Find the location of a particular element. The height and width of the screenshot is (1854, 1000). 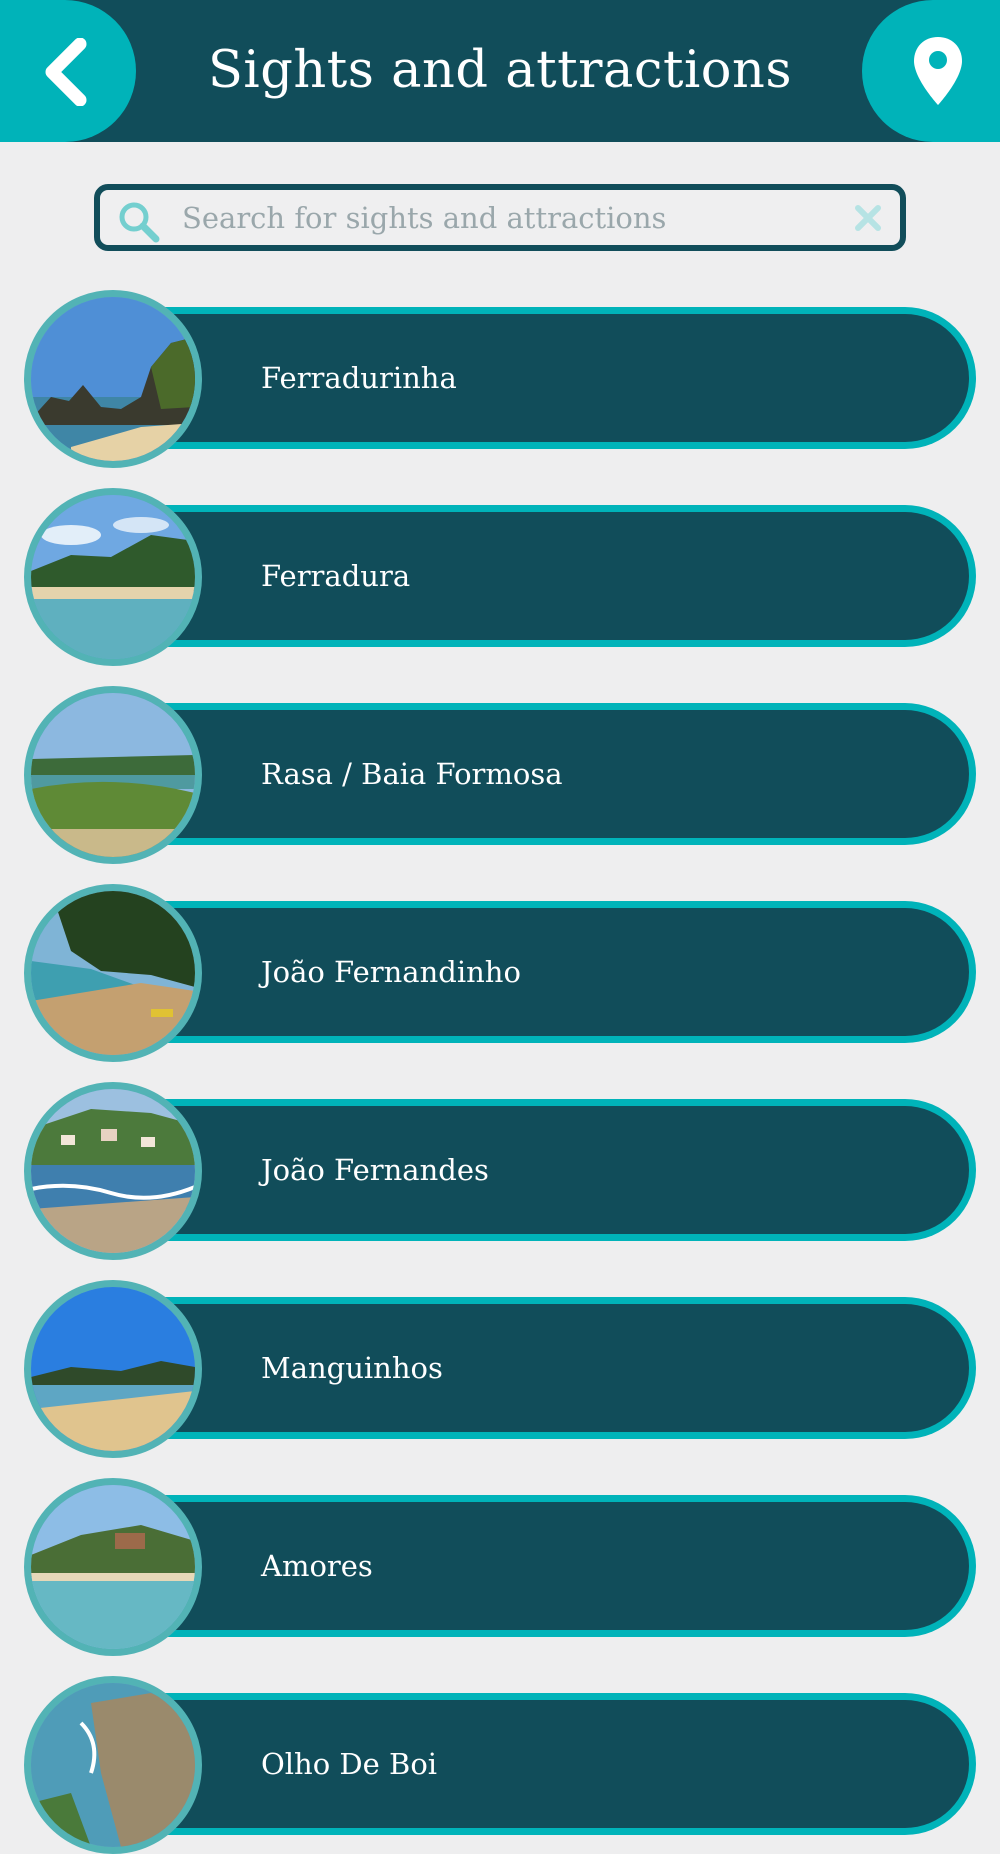

list-item: Manguinhos is located at coordinates (500, 1369).